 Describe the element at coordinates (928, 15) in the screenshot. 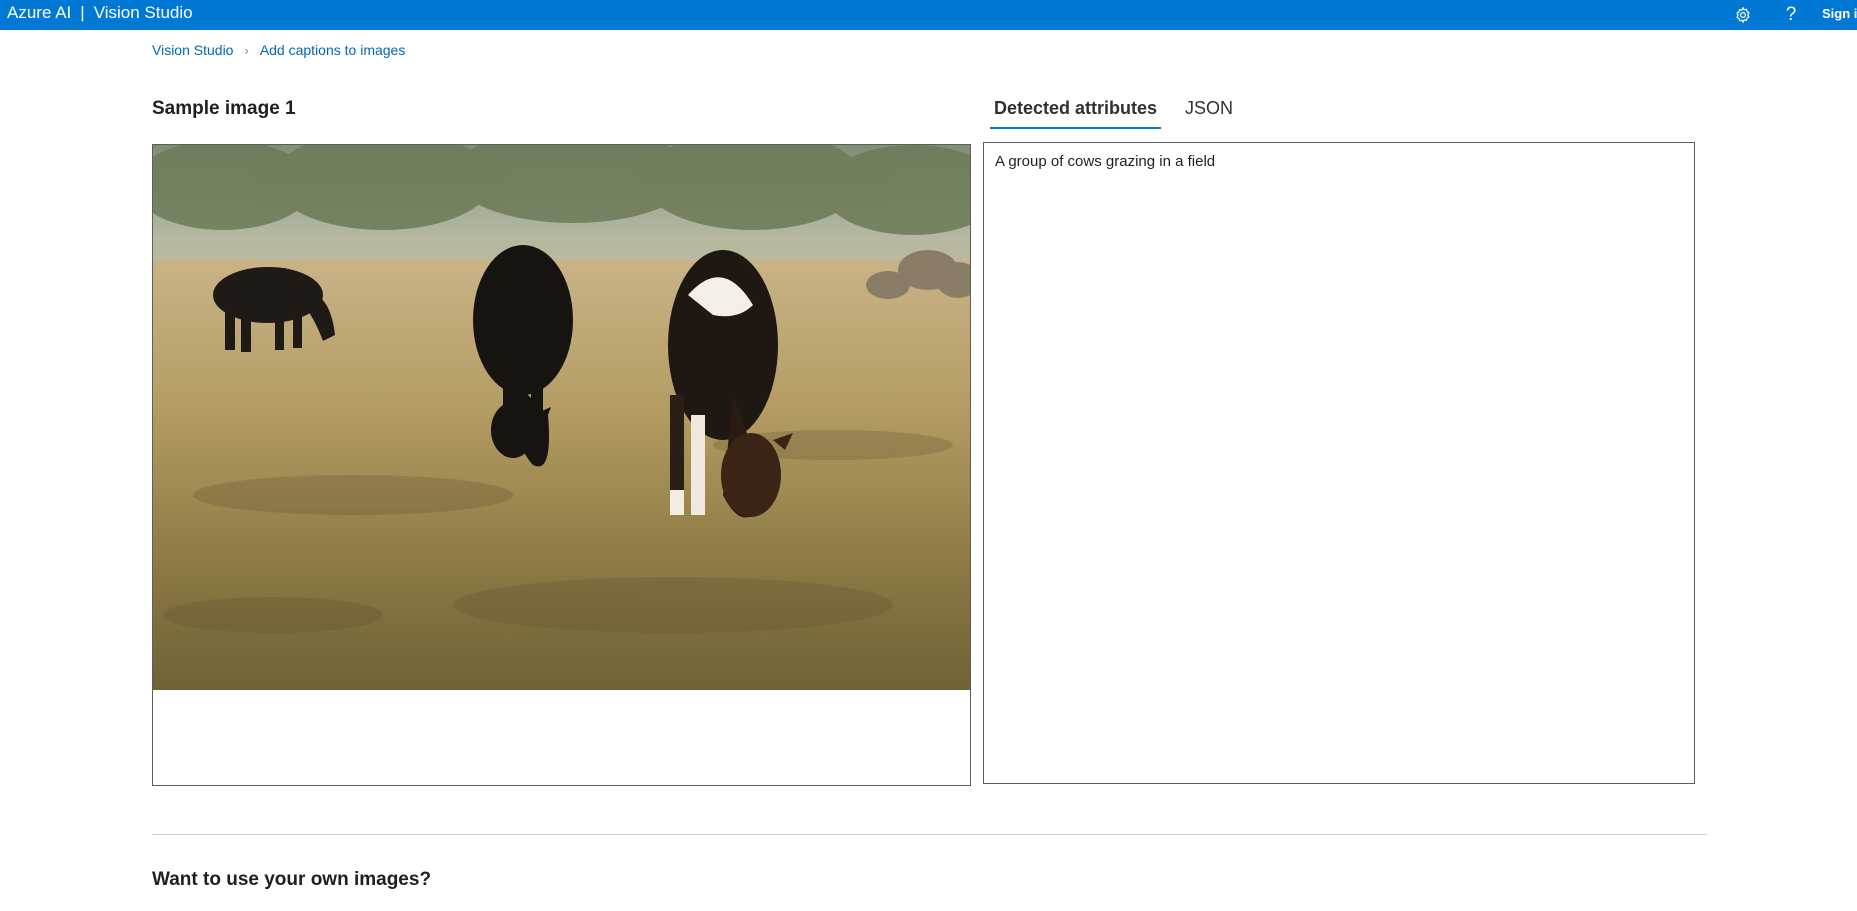

I see `top-bar: Azure AI | Vision Studio ? Sign in` at that location.